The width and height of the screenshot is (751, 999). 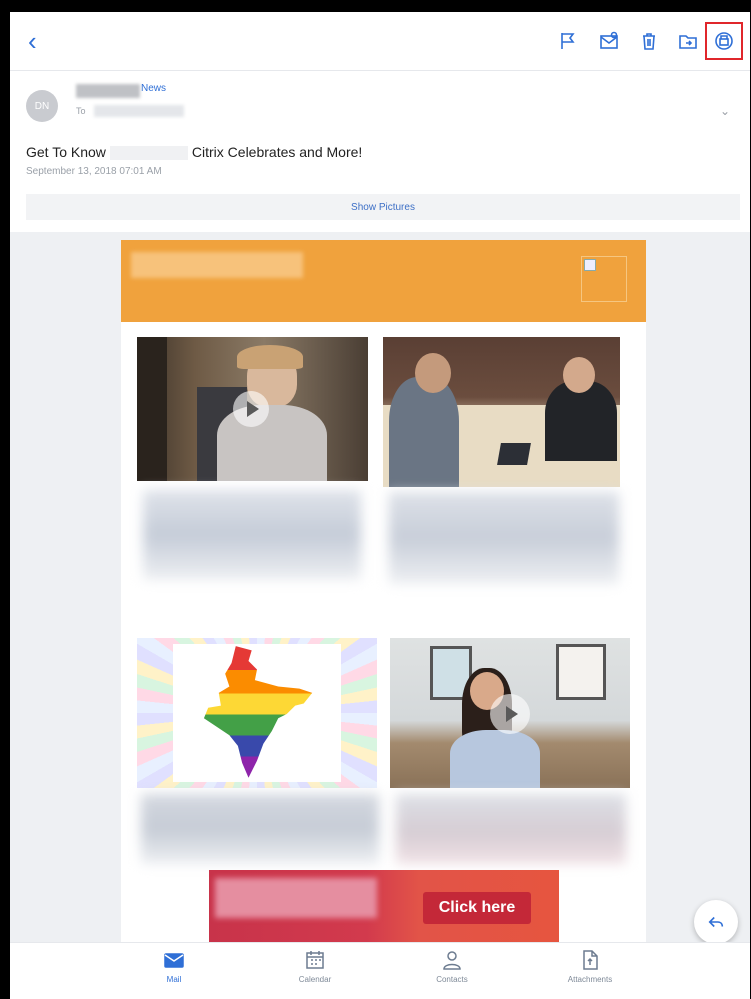 I want to click on tab-contacts: Contacts, so click(x=452, y=966).